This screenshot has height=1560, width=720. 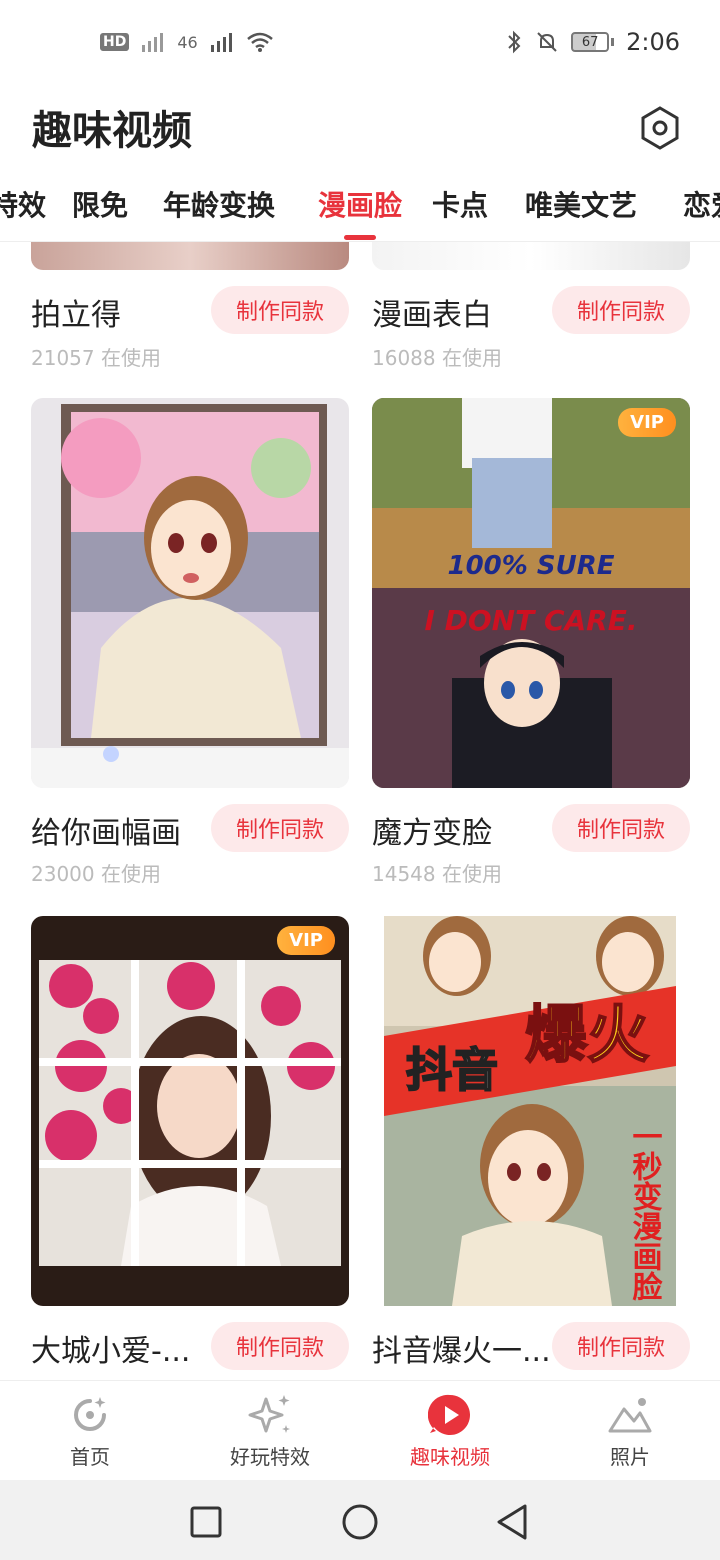 I want to click on square-icon, so click(x=206, y=1522).